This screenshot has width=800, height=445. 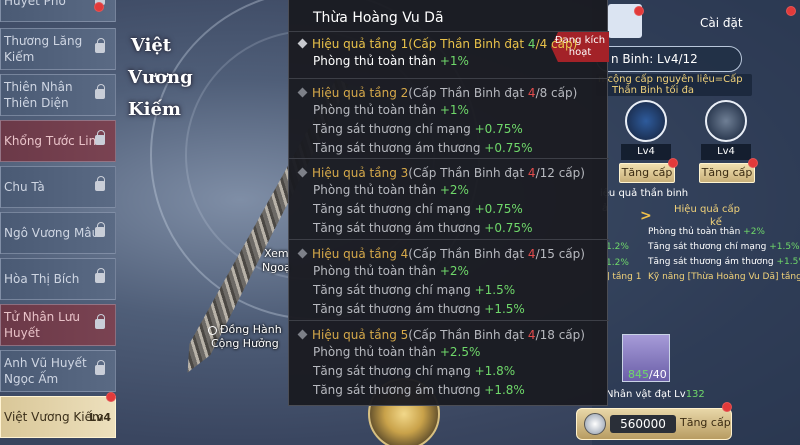 I want to click on title-char-3: Kiếm, so click(x=154, y=109).